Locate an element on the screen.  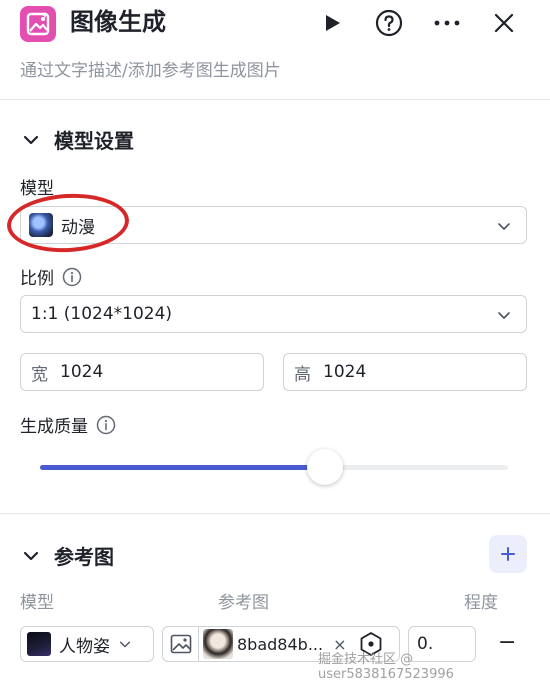
ratio-label-text: 比例 is located at coordinates (37, 279).